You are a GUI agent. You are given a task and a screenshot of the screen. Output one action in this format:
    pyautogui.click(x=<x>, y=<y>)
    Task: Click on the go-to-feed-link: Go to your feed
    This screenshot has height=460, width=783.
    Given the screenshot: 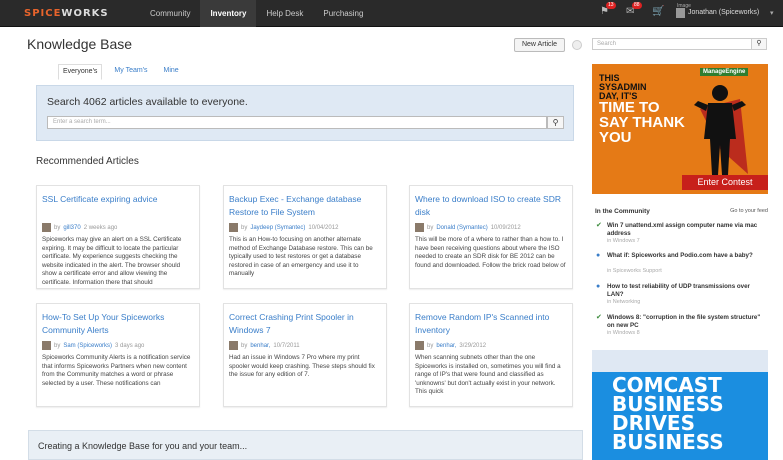 What is the action you would take?
    pyautogui.click(x=749, y=211)
    